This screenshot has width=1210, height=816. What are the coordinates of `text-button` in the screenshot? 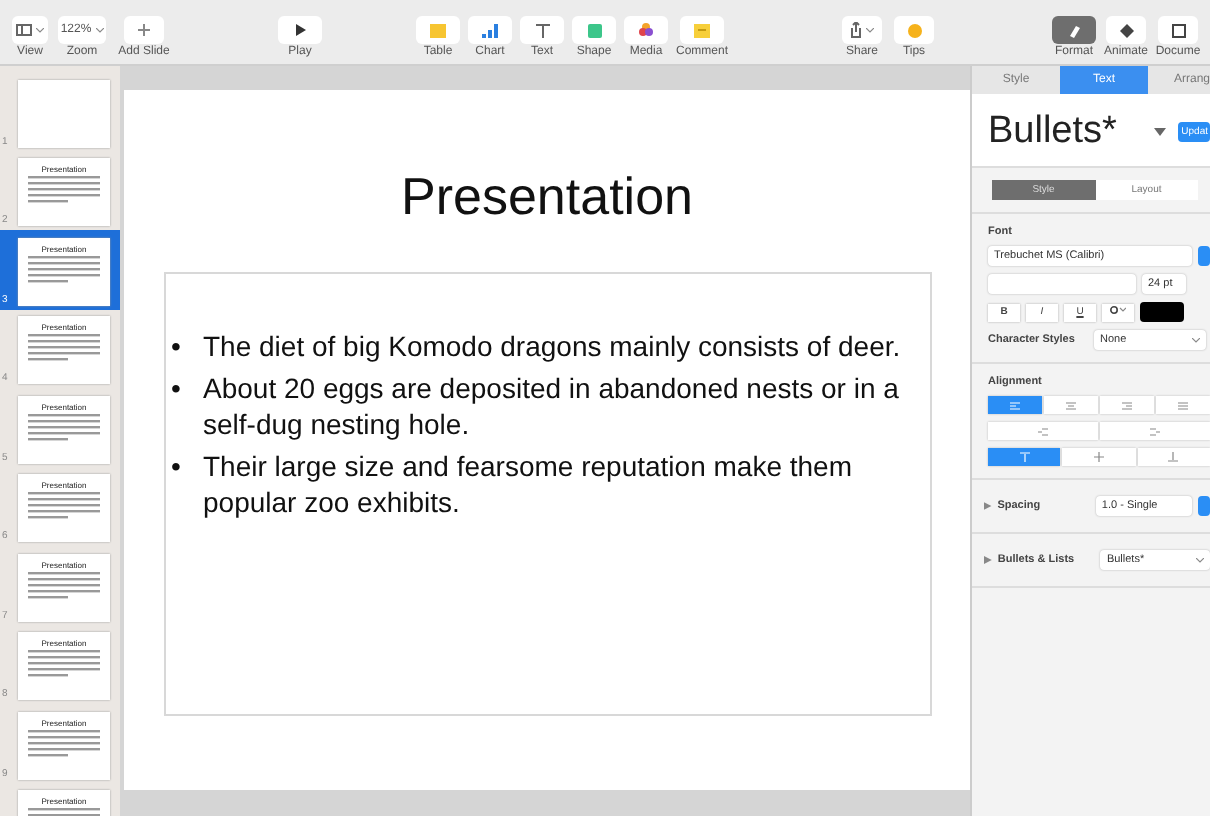 It's located at (542, 30).